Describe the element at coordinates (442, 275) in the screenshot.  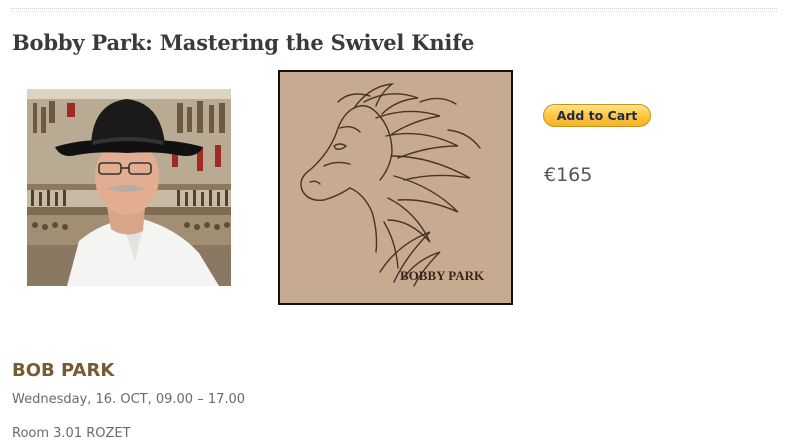
I see `artwork-signature: BOBBY PARK` at that location.